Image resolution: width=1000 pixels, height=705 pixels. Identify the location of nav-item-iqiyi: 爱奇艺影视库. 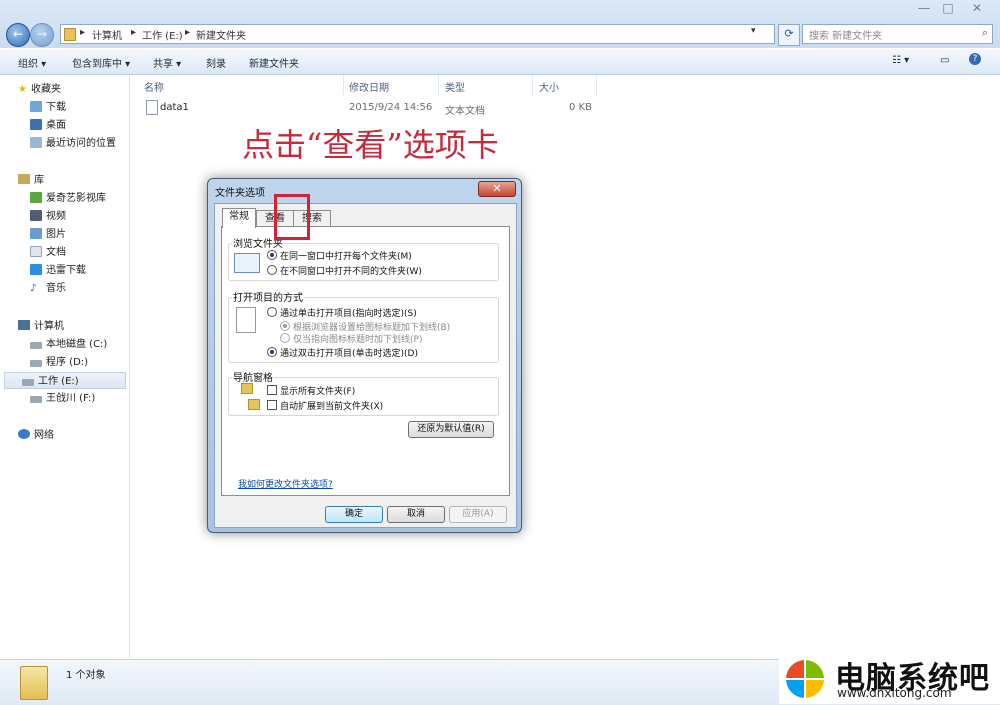
(82, 198).